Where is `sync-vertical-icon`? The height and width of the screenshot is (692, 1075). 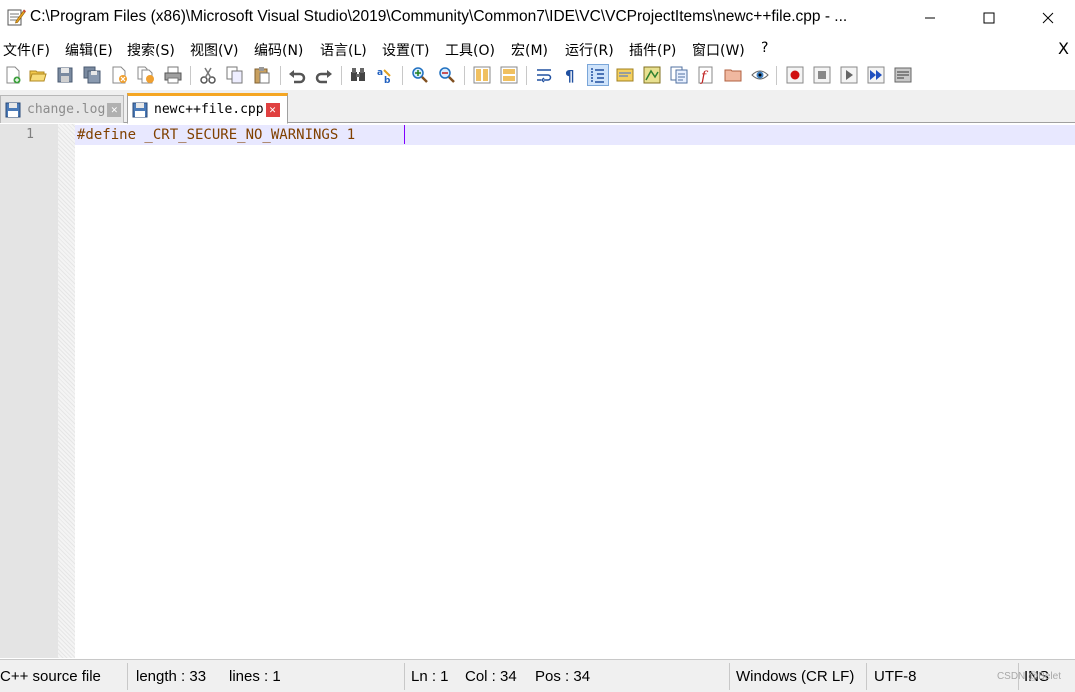
sync-vertical-icon is located at coordinates (482, 75).